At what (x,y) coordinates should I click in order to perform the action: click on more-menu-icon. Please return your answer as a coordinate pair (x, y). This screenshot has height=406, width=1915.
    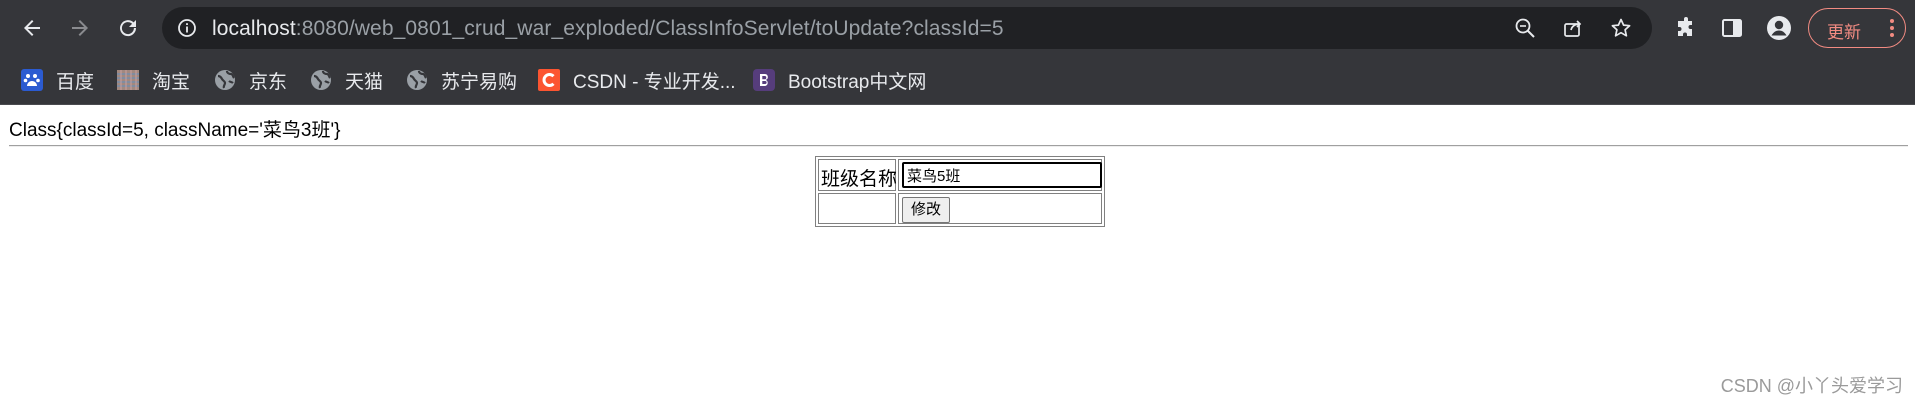
    Looking at the image, I should click on (1892, 28).